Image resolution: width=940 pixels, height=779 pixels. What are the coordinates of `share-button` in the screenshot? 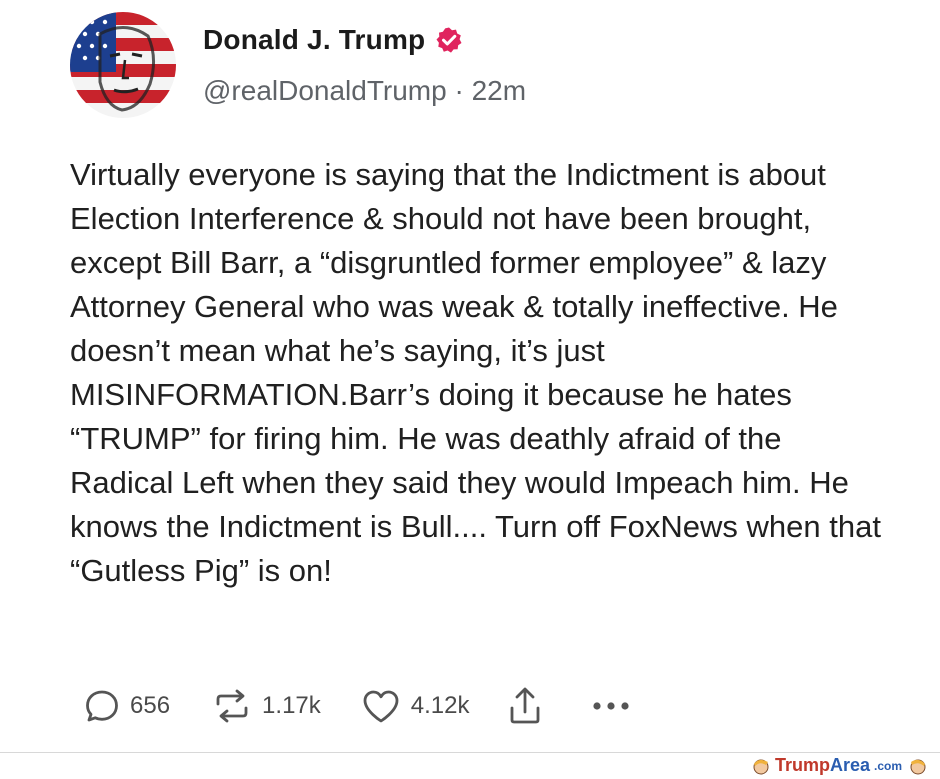 It's located at (525, 706).